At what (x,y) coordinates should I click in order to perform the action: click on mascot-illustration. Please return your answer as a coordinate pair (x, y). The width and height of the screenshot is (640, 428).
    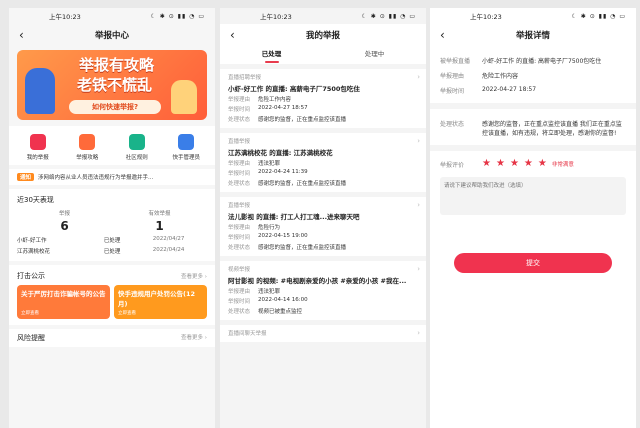
    Looking at the image, I should click on (40, 91).